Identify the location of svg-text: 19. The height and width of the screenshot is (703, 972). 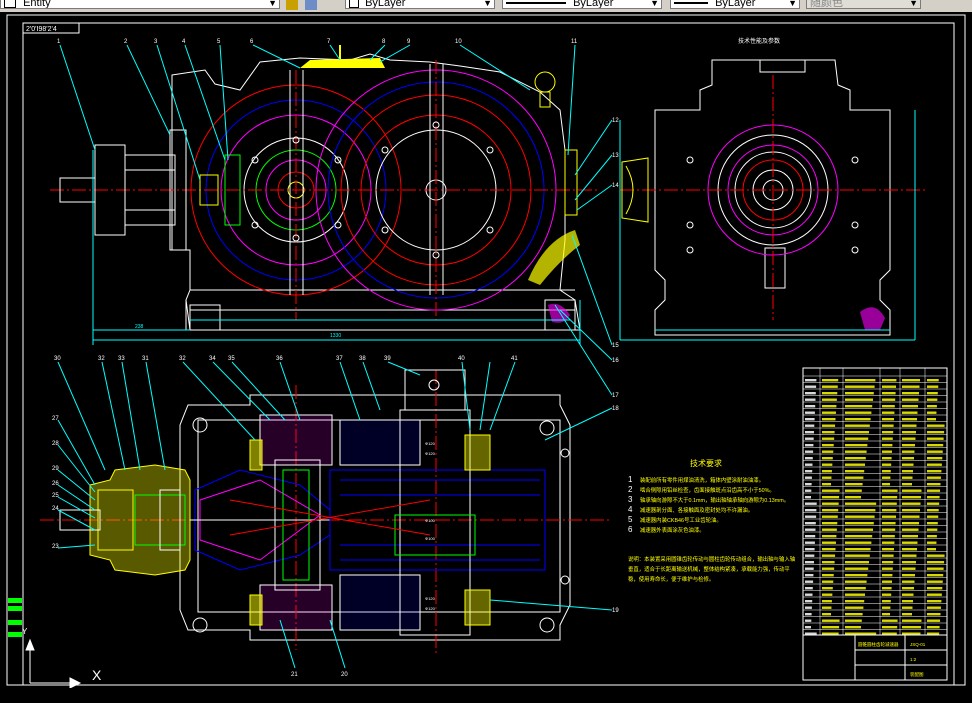
(615, 611).